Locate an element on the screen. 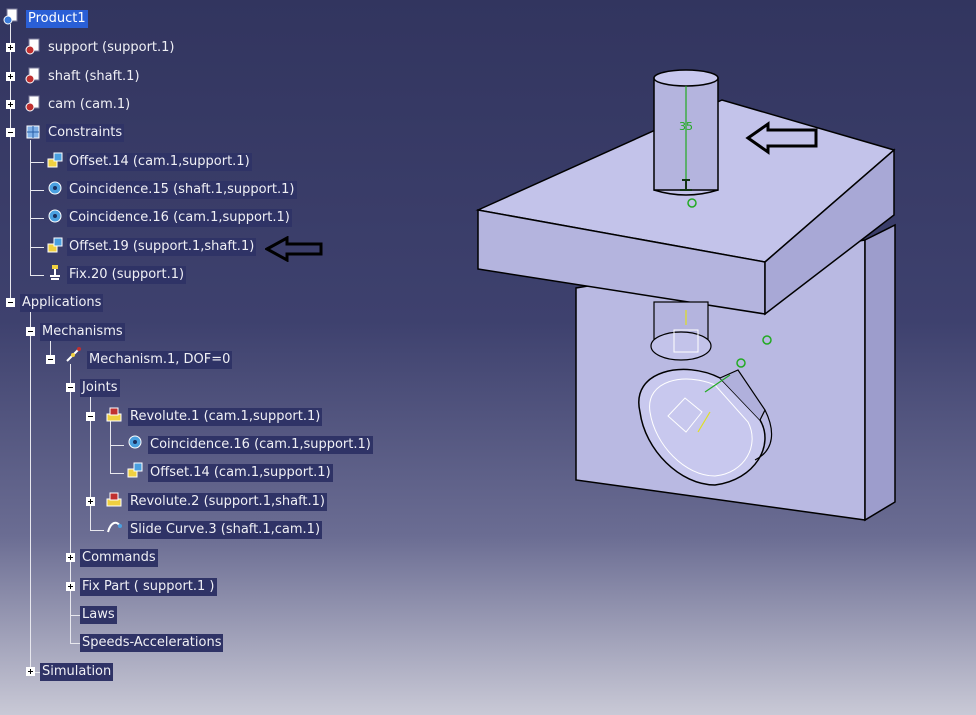 The width and height of the screenshot is (976, 715). mechanism-icon is located at coordinates (73, 354).